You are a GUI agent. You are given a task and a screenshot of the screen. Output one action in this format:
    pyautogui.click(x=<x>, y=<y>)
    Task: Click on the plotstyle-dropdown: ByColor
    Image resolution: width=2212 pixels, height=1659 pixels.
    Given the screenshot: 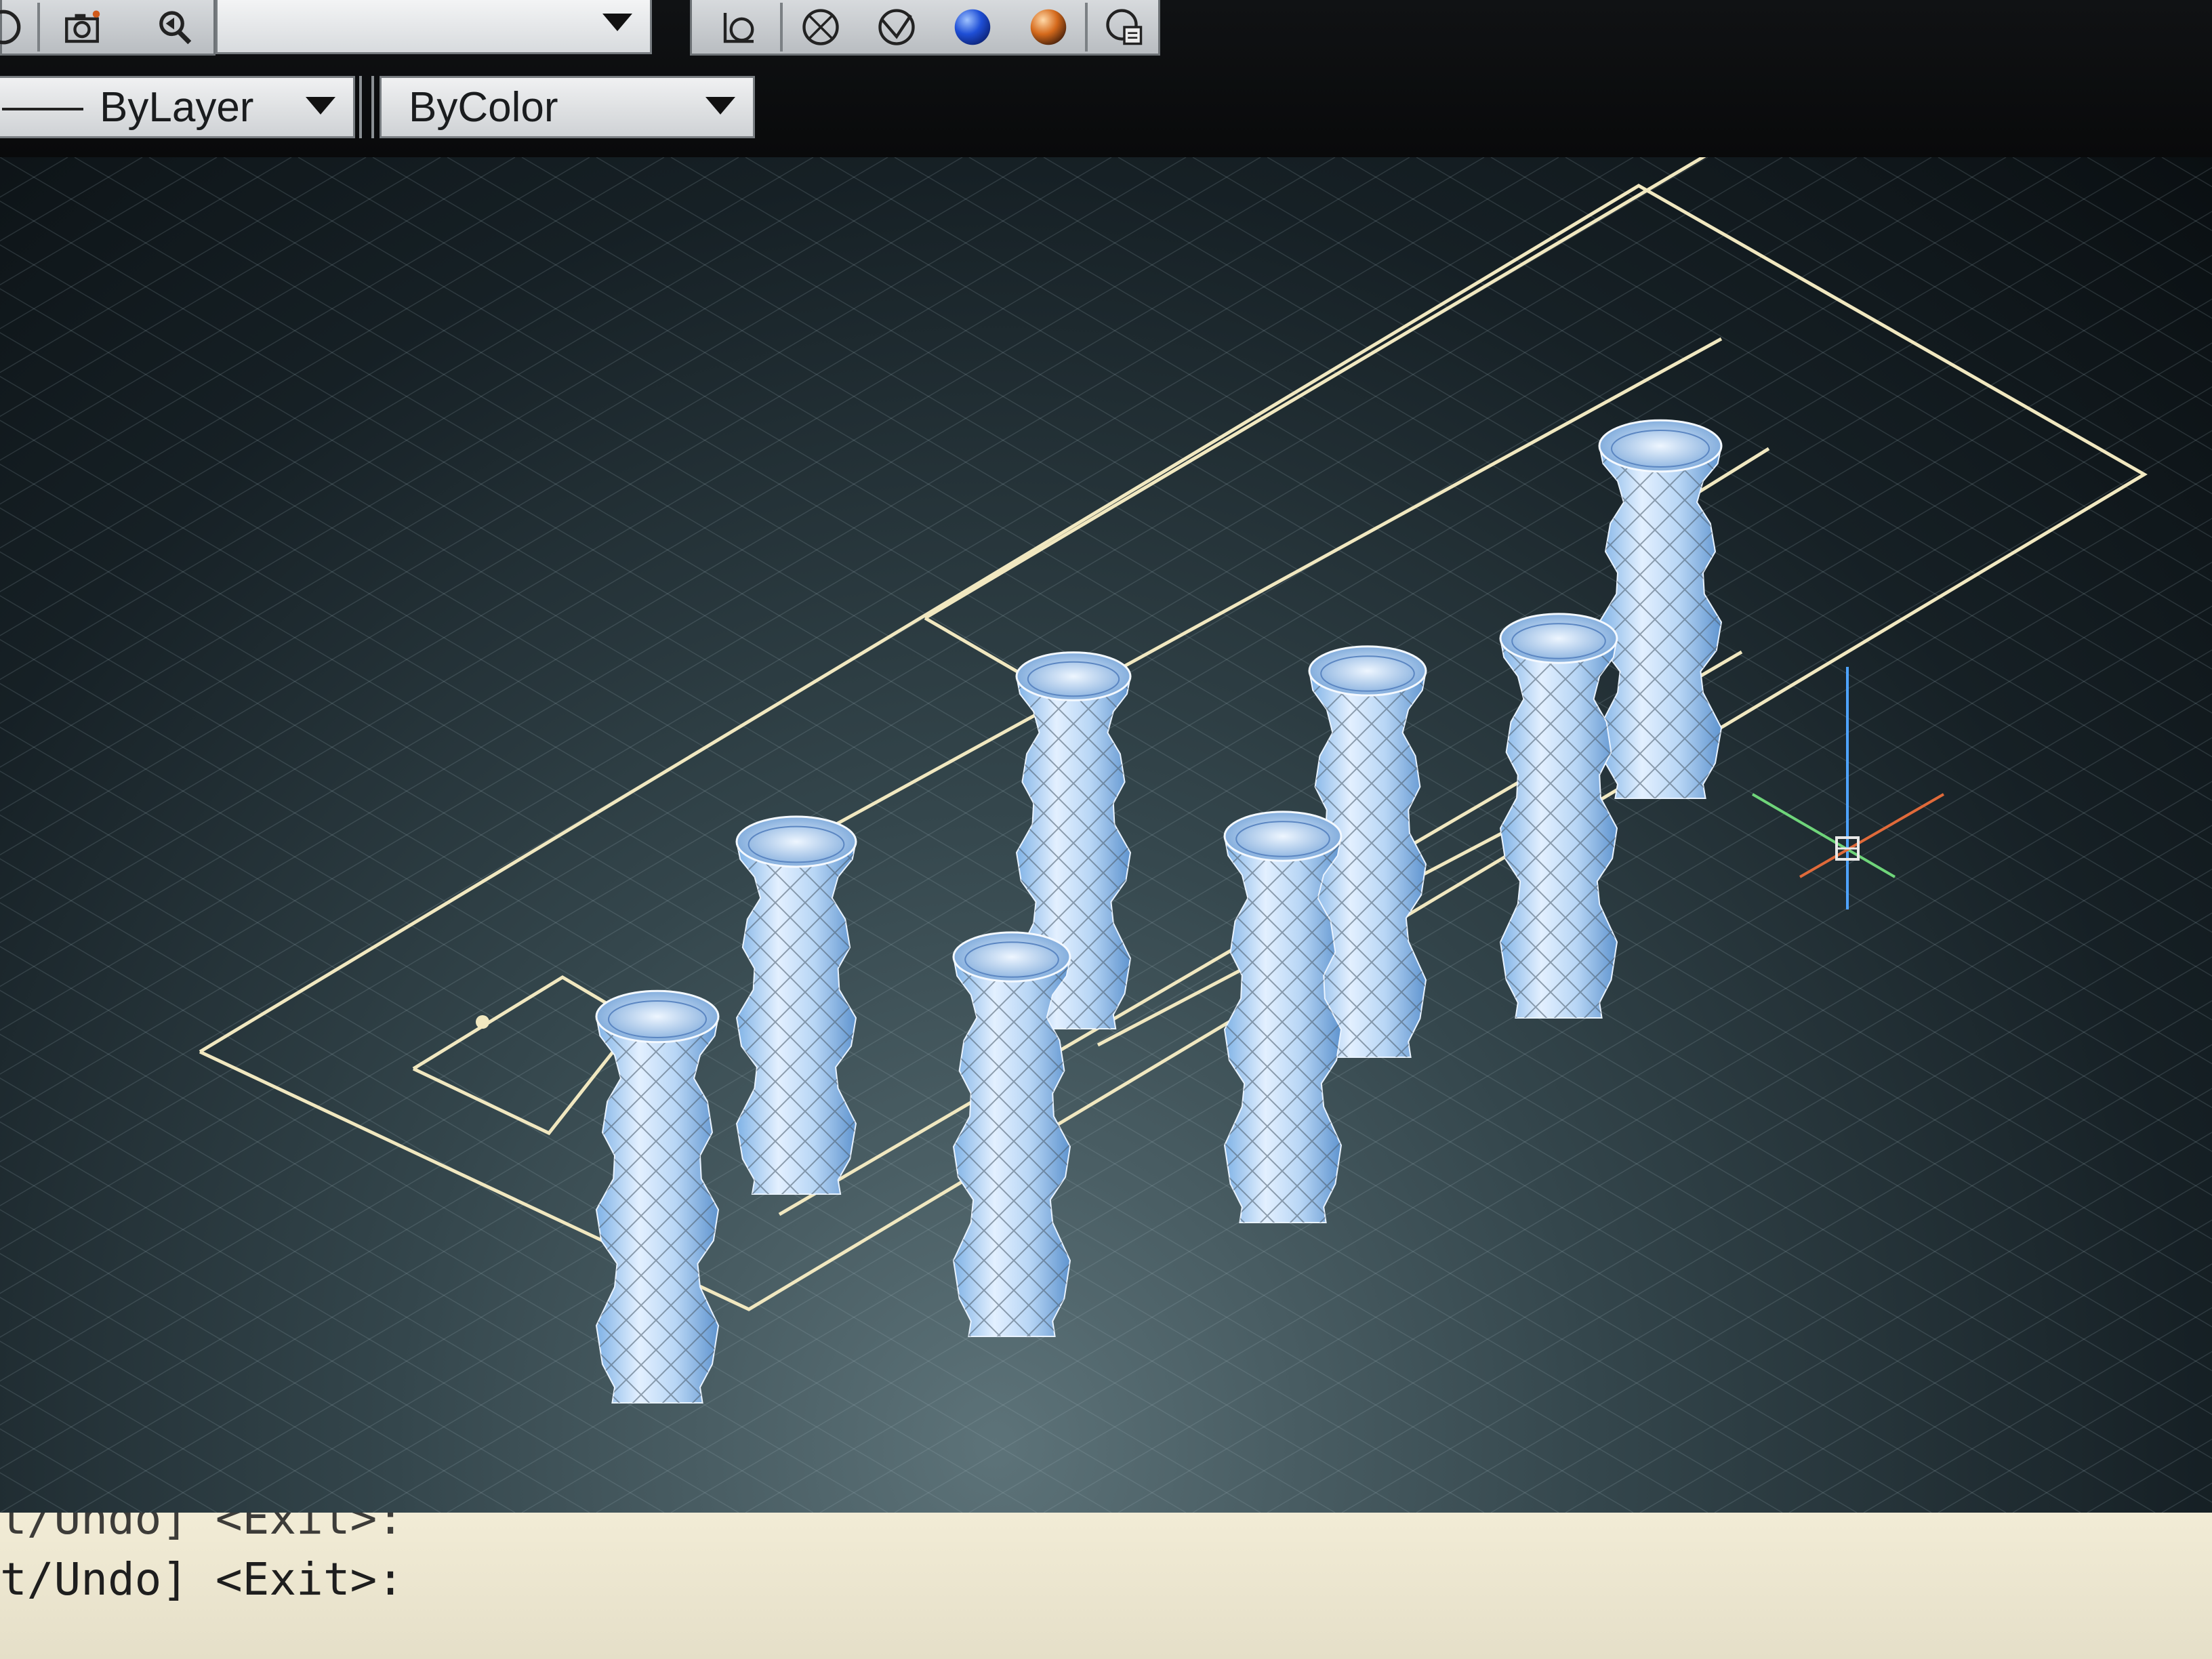 What is the action you would take?
    pyautogui.click(x=567, y=107)
    